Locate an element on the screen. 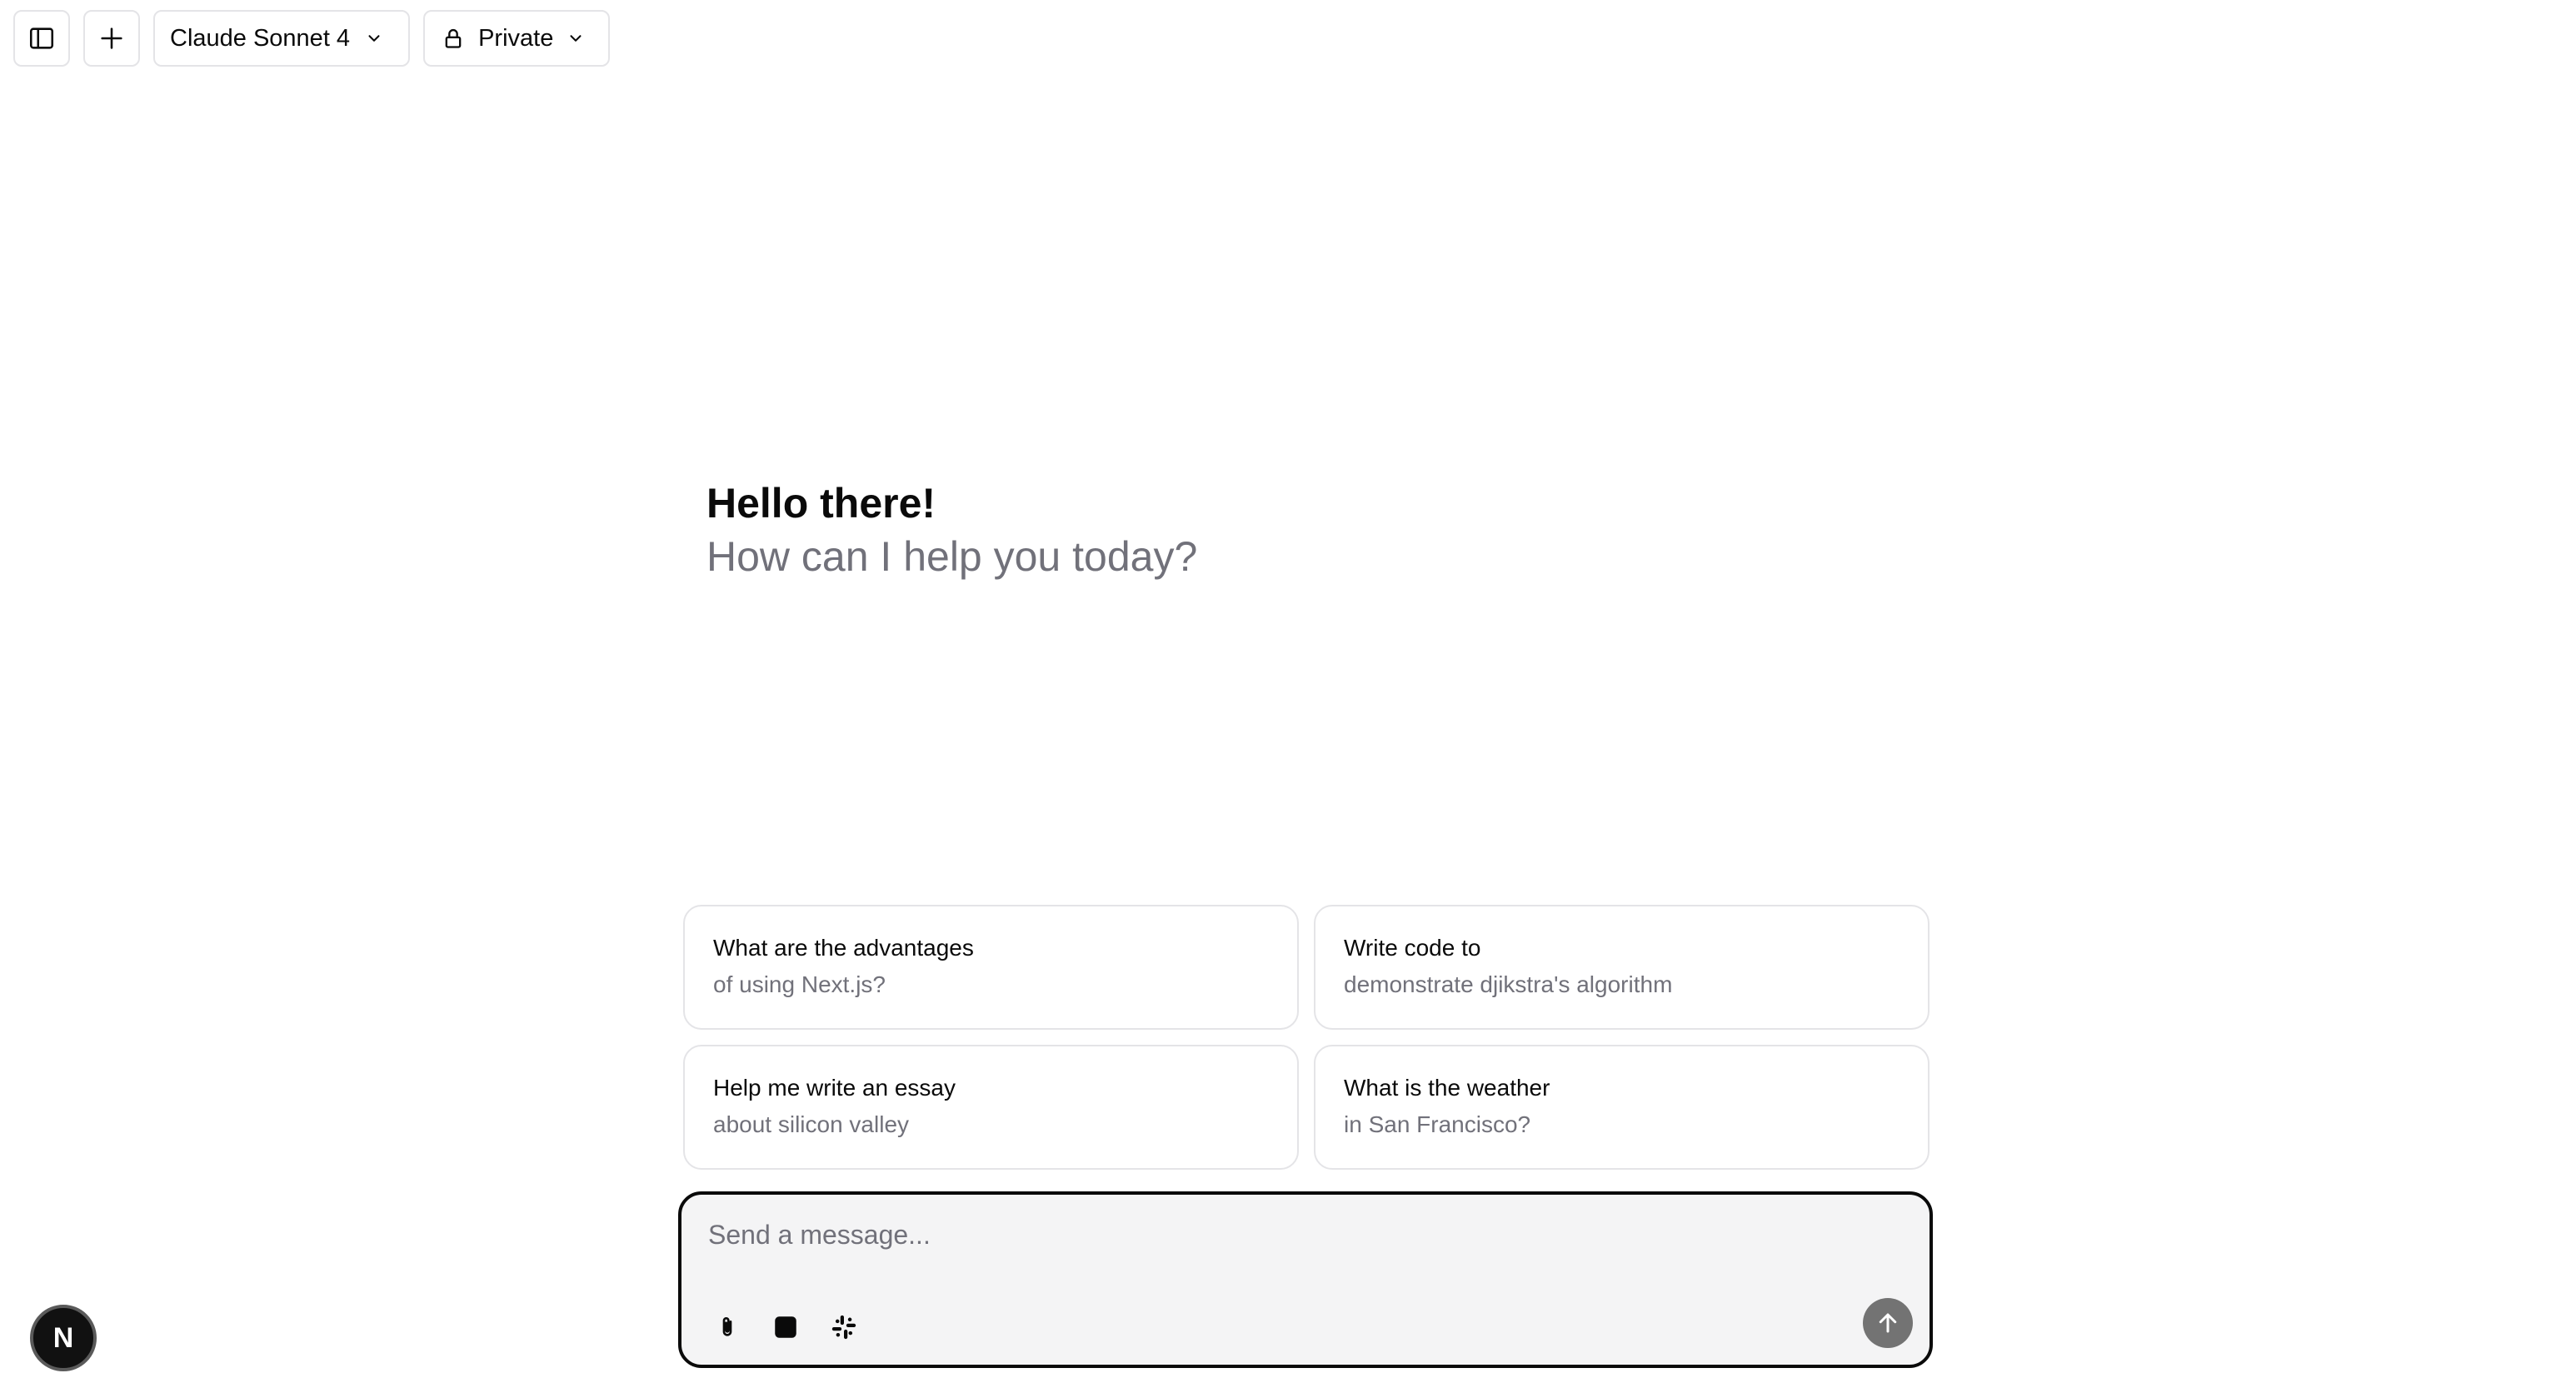 This screenshot has width=2576, height=1383. stop-square-icon is located at coordinates (785, 1327).